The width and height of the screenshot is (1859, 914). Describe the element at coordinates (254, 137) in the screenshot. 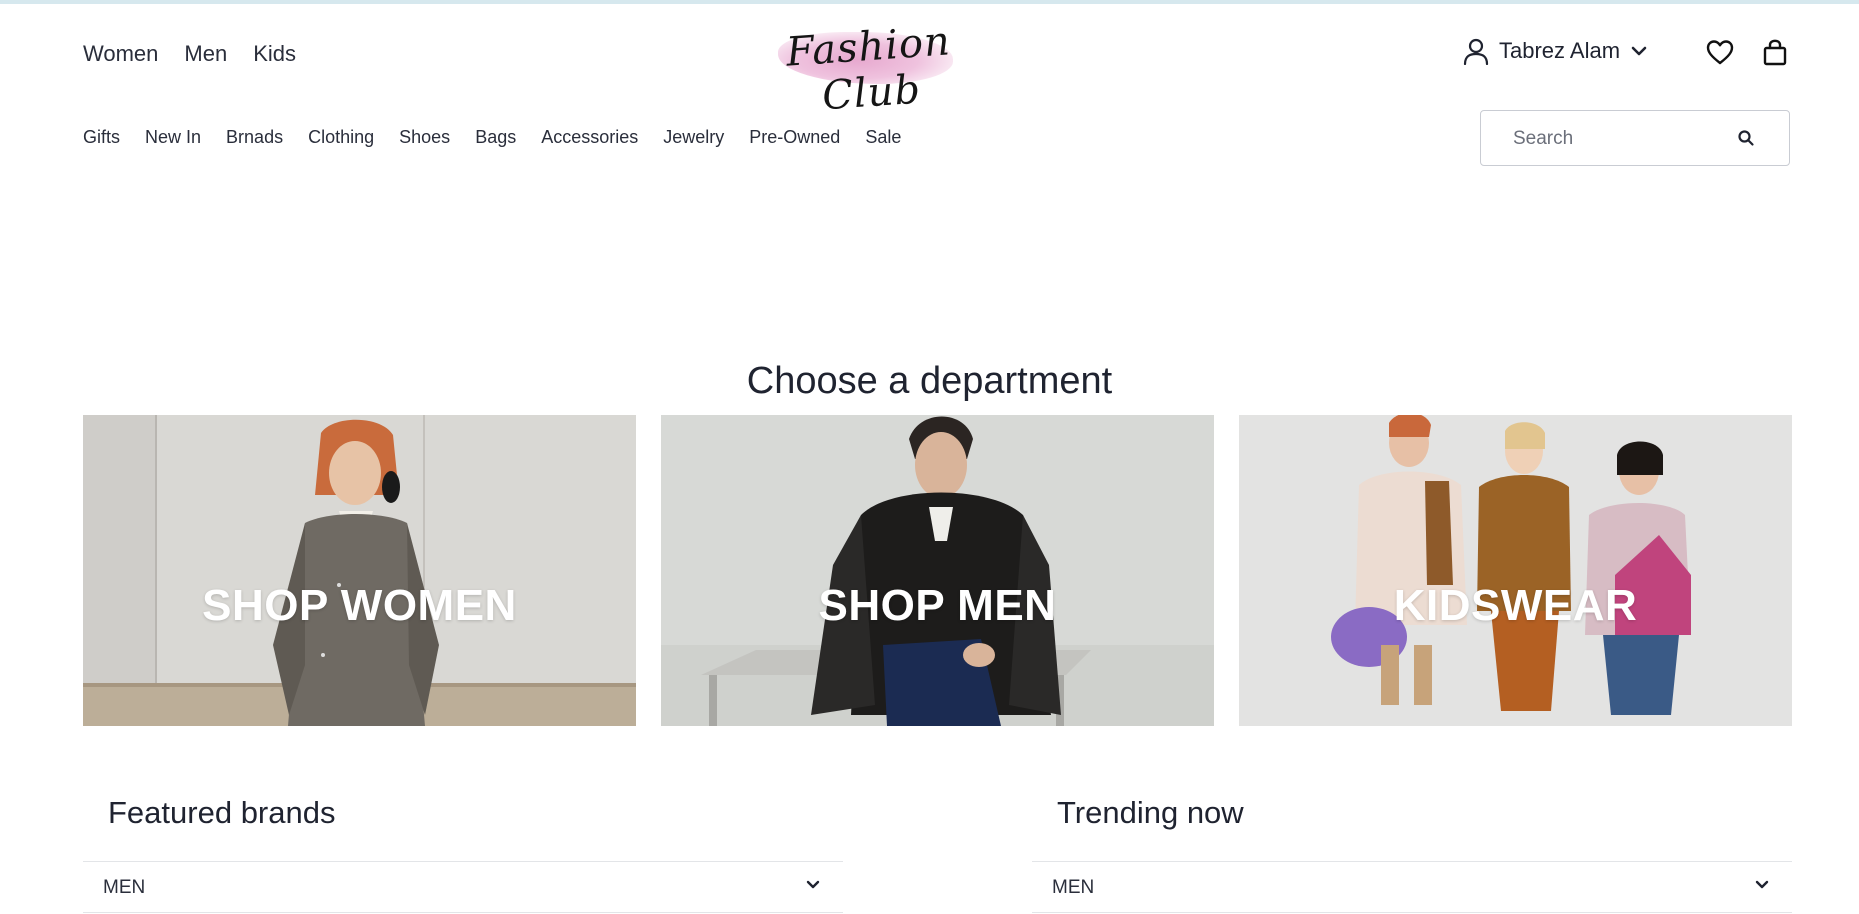

I see `nav-brands: Brnads` at that location.